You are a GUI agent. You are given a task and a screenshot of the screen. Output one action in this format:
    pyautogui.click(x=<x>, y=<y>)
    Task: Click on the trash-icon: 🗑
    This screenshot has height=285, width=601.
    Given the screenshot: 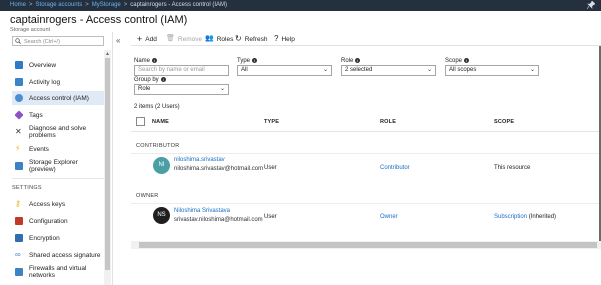 What is the action you would take?
    pyautogui.click(x=170, y=38)
    